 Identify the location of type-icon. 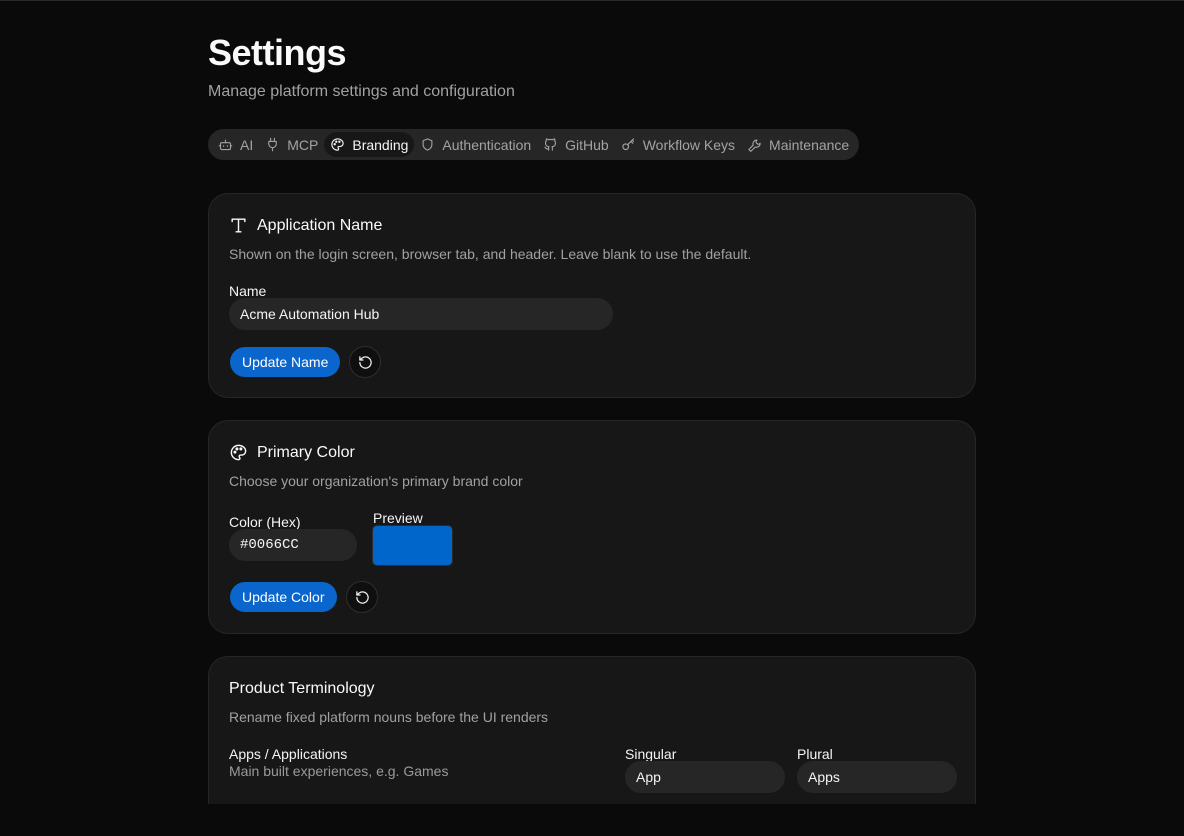
(238, 225).